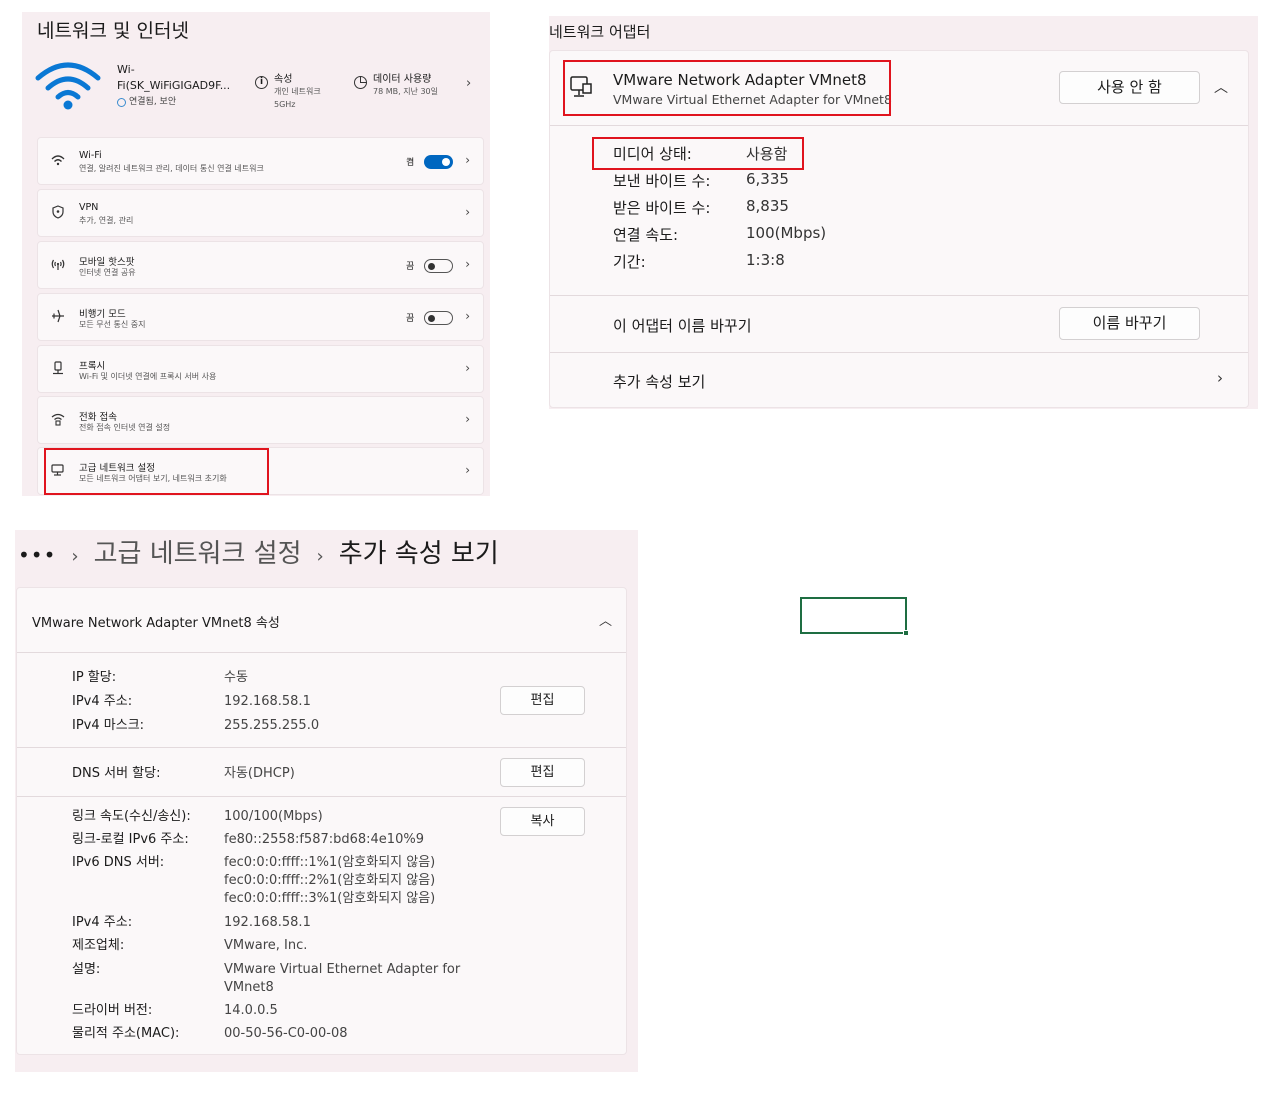  Describe the element at coordinates (90, 155) in the screenshot. I see `settings-item-title: Wi-Fi` at that location.